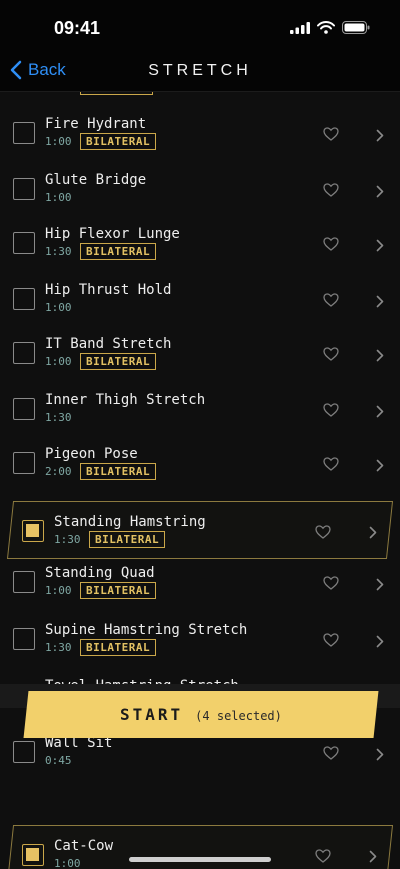 This screenshot has width=400, height=869. What do you see at coordinates (200, 26) in the screenshot?
I see `status-bar: 09:41` at bounding box center [200, 26].